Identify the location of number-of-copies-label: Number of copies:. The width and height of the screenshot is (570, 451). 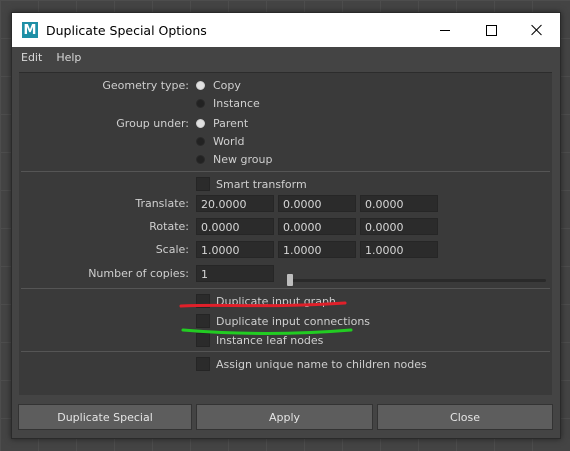
(138, 273).